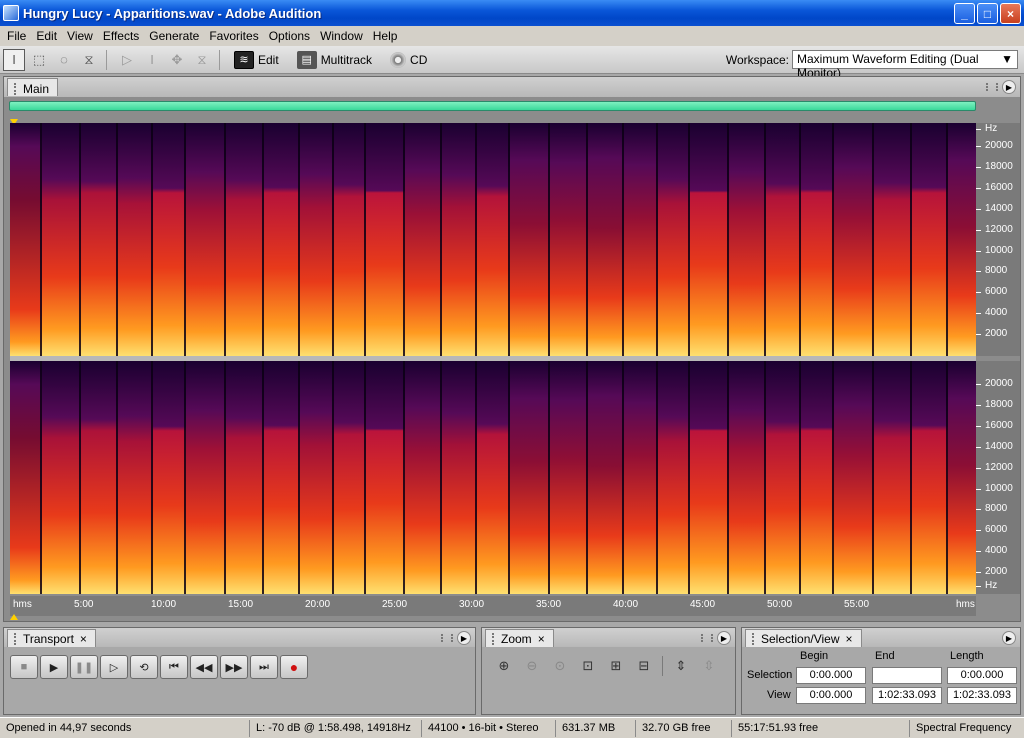 The height and width of the screenshot is (738, 1024). What do you see at coordinates (1010, 13) in the screenshot?
I see `close-button: ×` at bounding box center [1010, 13].